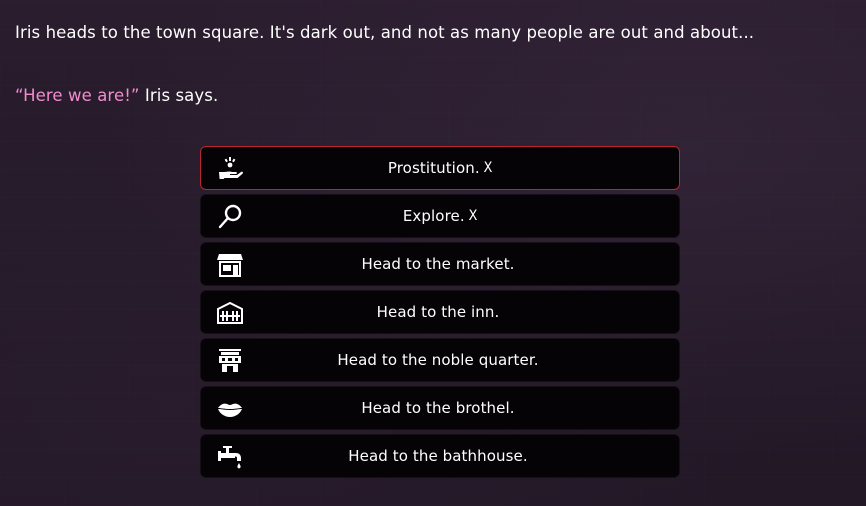  Describe the element at coordinates (230, 169) in the screenshot. I see `hand-coin-icon` at that location.